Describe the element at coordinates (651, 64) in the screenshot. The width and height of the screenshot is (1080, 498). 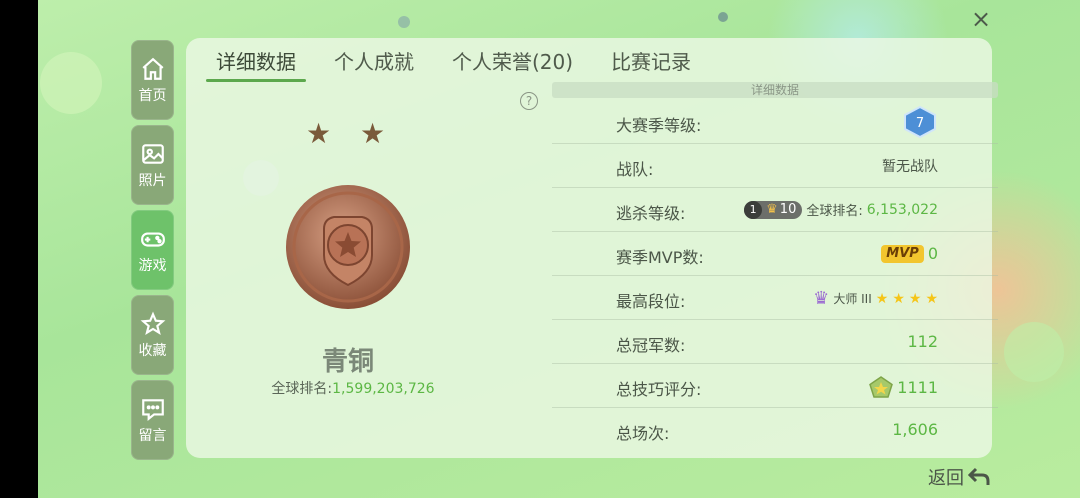
I see `tab-match-records: 比赛记录` at that location.